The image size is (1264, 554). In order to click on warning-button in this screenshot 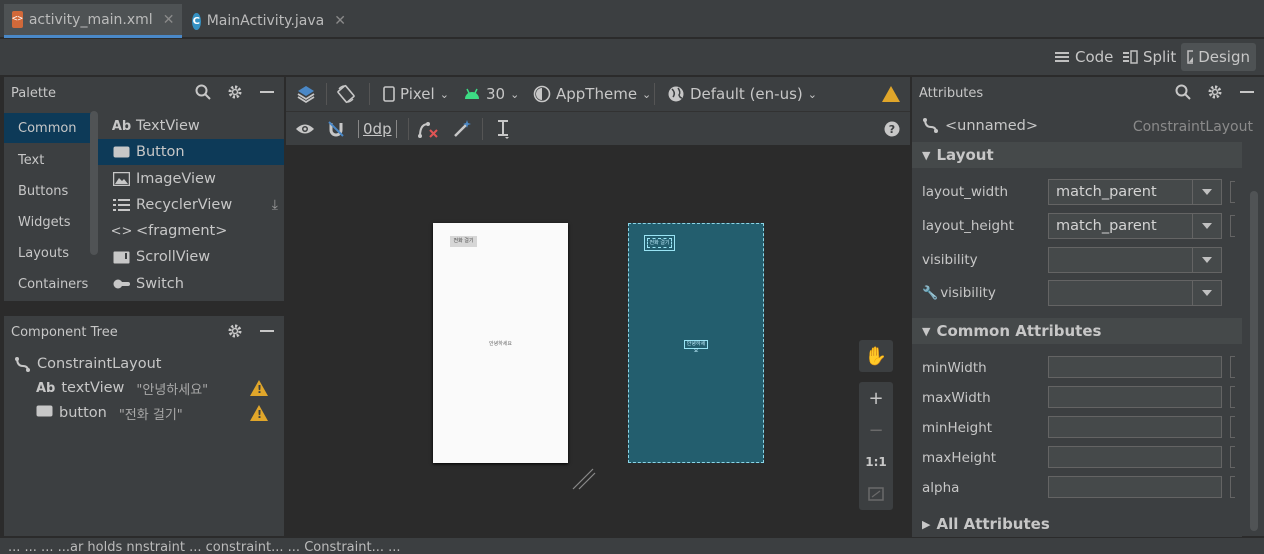, I will do `click(891, 94)`.